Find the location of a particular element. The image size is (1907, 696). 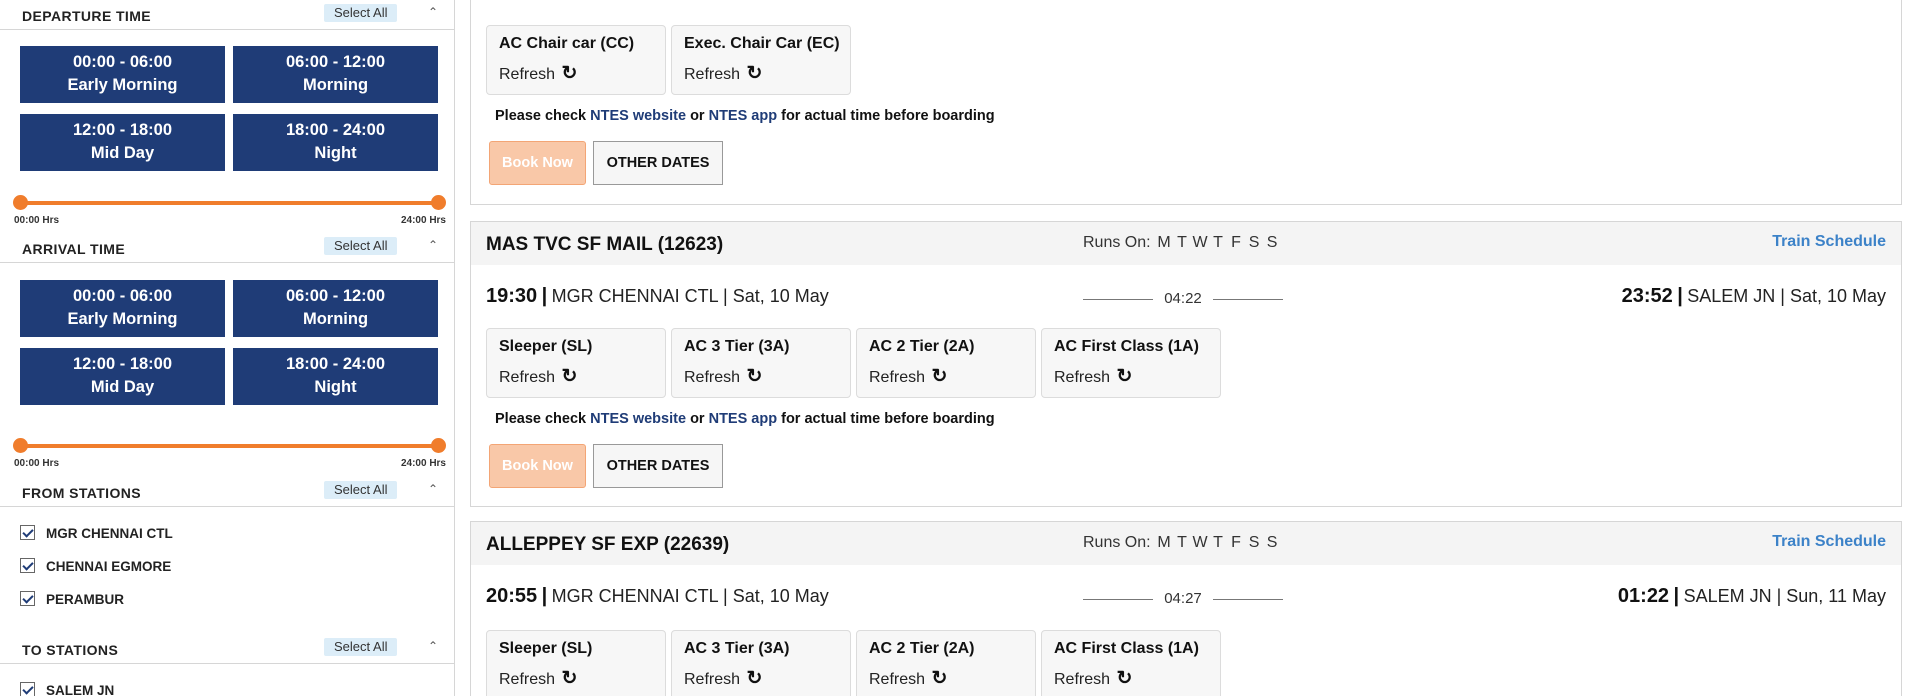

arrival-info: 01:22 | SALEM JN | Sun, 11 May is located at coordinates (1751, 596).